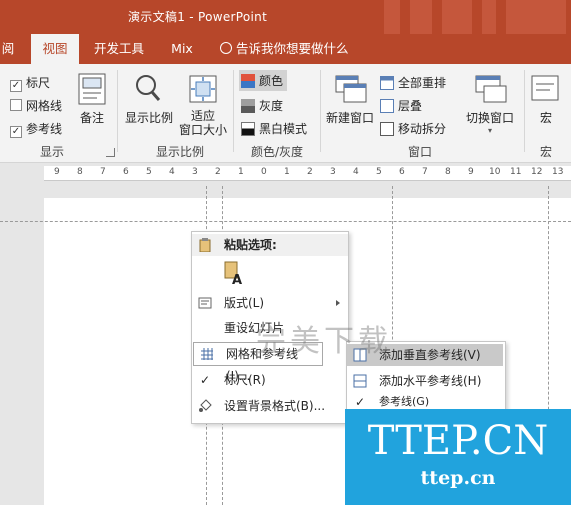 The height and width of the screenshot is (505, 571). Describe the element at coordinates (489, 130) in the screenshot. I see `chevron-down-icon: ▾` at that location.